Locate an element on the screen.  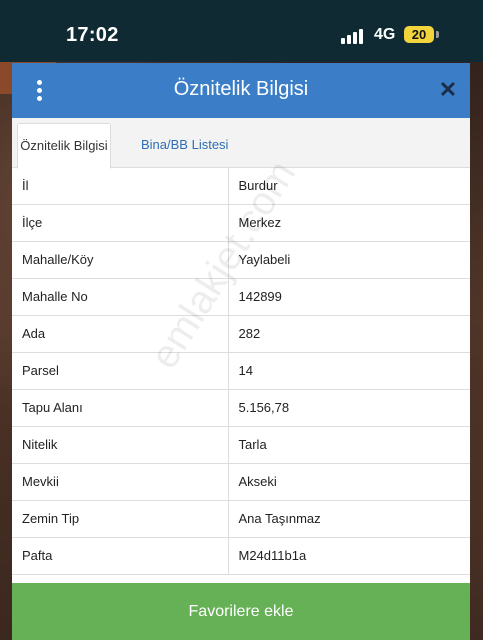
attribute-key: Ada is located at coordinates (120, 334).